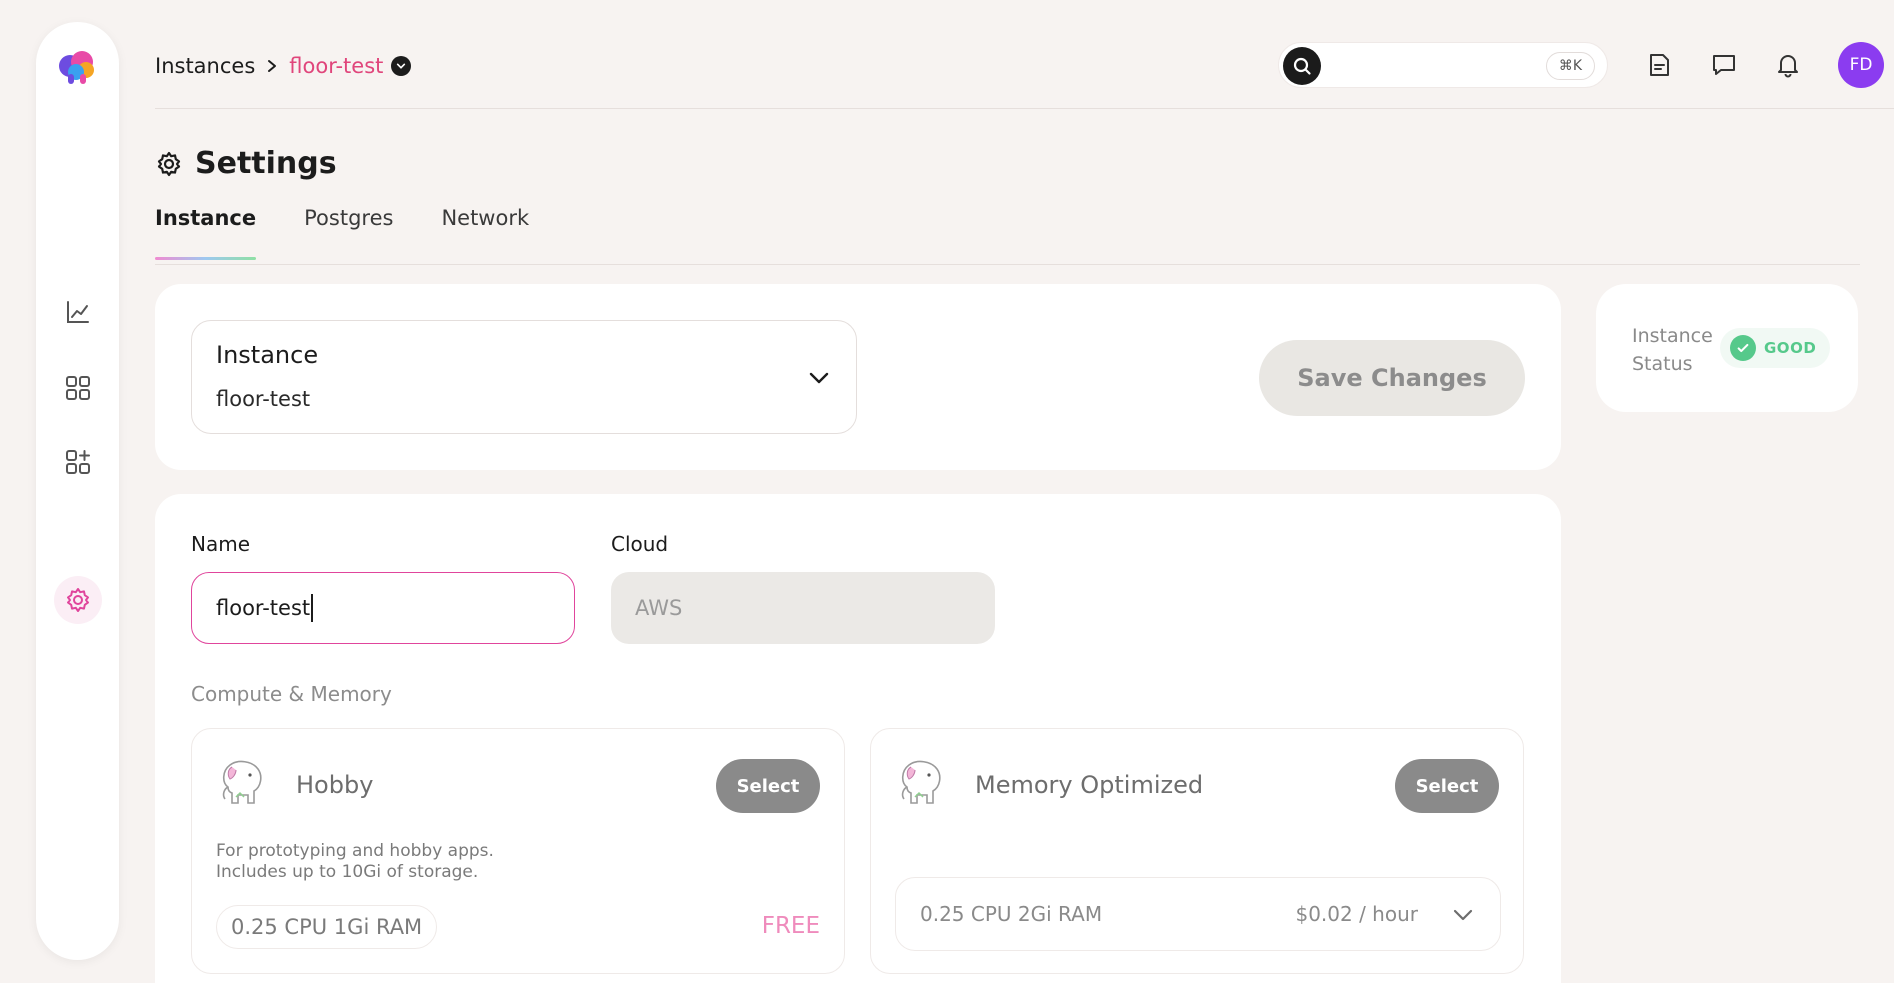 This screenshot has height=983, width=1894. What do you see at coordinates (263, 608) in the screenshot?
I see `name-input-value: floor-test` at bounding box center [263, 608].